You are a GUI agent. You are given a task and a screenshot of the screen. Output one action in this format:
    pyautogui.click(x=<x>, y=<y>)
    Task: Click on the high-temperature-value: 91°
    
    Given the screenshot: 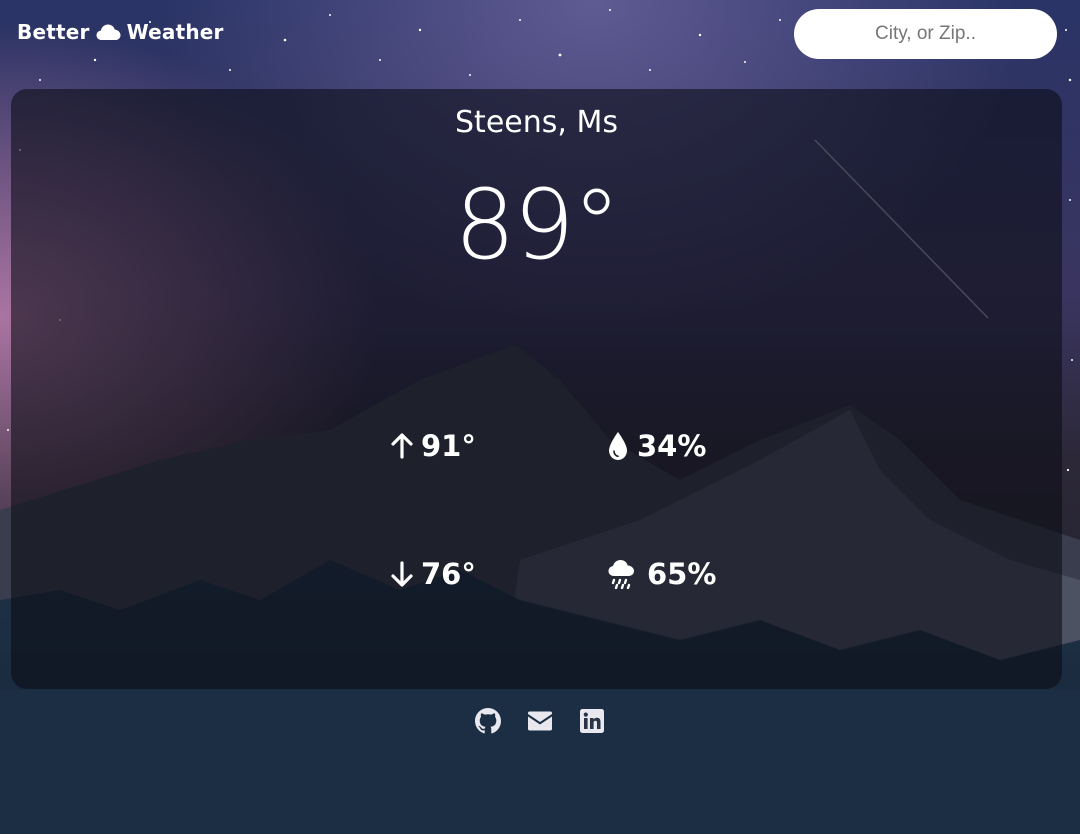 What is the action you would take?
    pyautogui.click(x=448, y=446)
    